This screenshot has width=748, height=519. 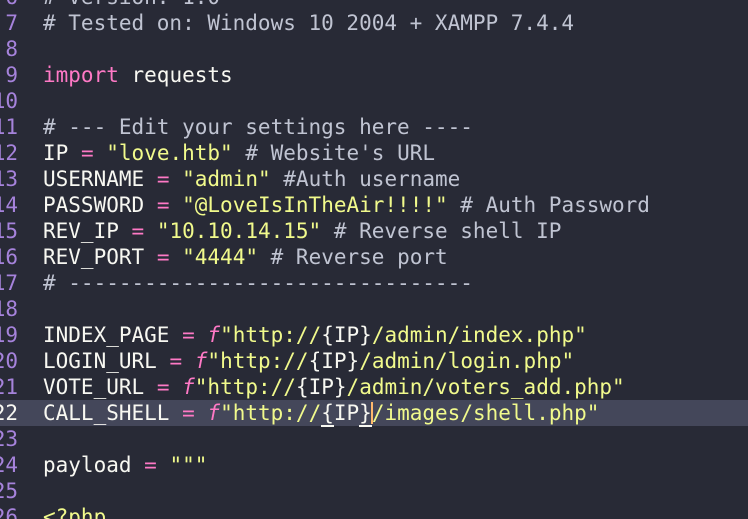 I want to click on comment-text: # Reverse port, so click(x=359, y=257).